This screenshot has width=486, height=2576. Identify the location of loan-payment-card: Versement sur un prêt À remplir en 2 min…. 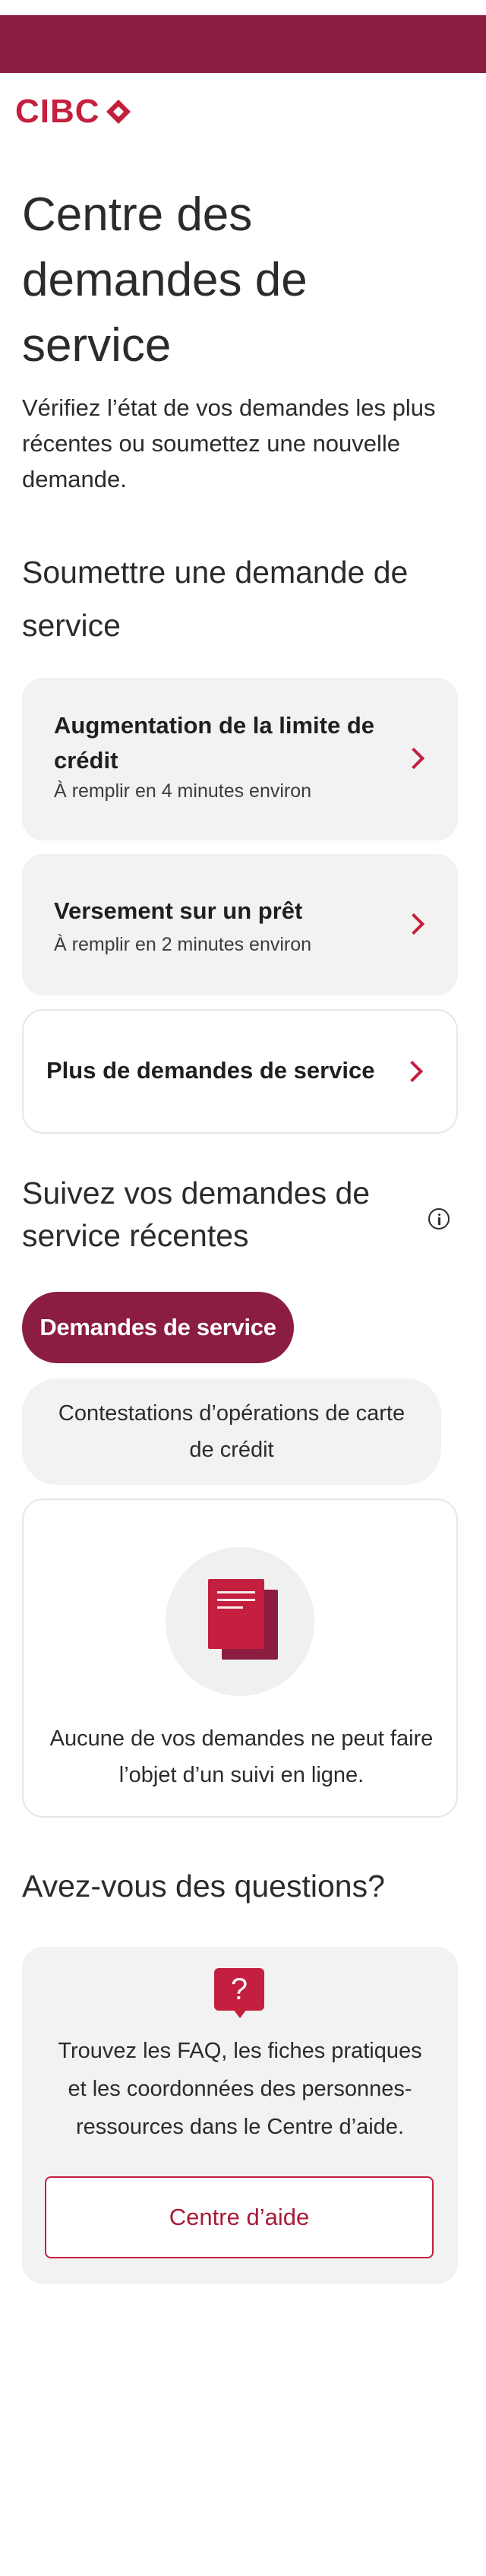
(240, 924).